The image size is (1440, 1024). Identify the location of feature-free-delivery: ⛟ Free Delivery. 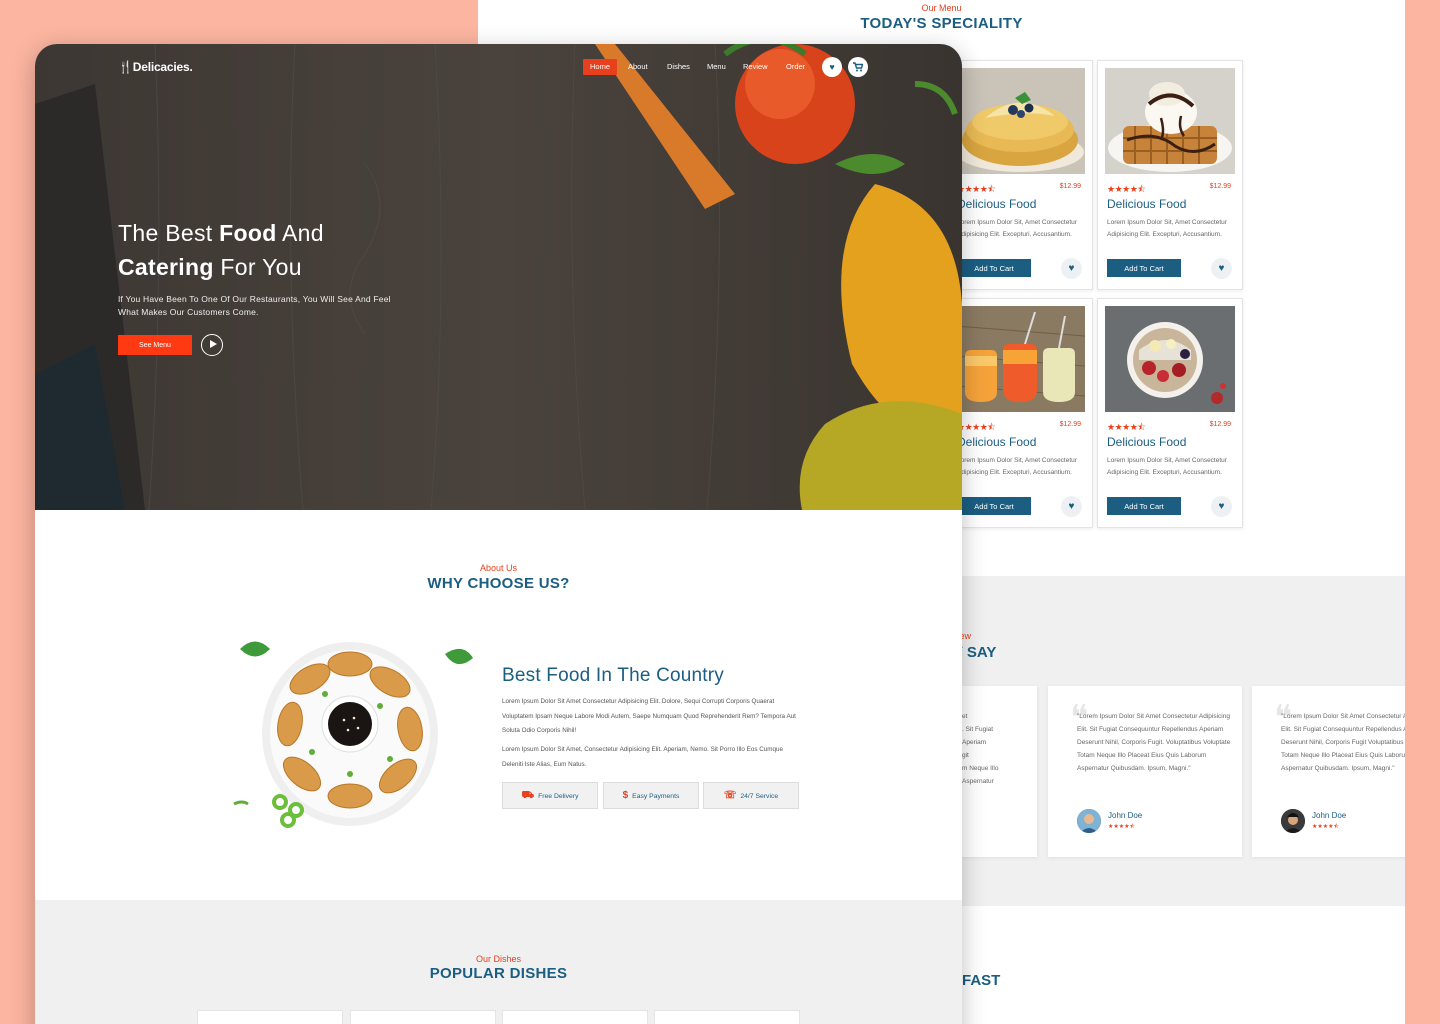
(550, 795).